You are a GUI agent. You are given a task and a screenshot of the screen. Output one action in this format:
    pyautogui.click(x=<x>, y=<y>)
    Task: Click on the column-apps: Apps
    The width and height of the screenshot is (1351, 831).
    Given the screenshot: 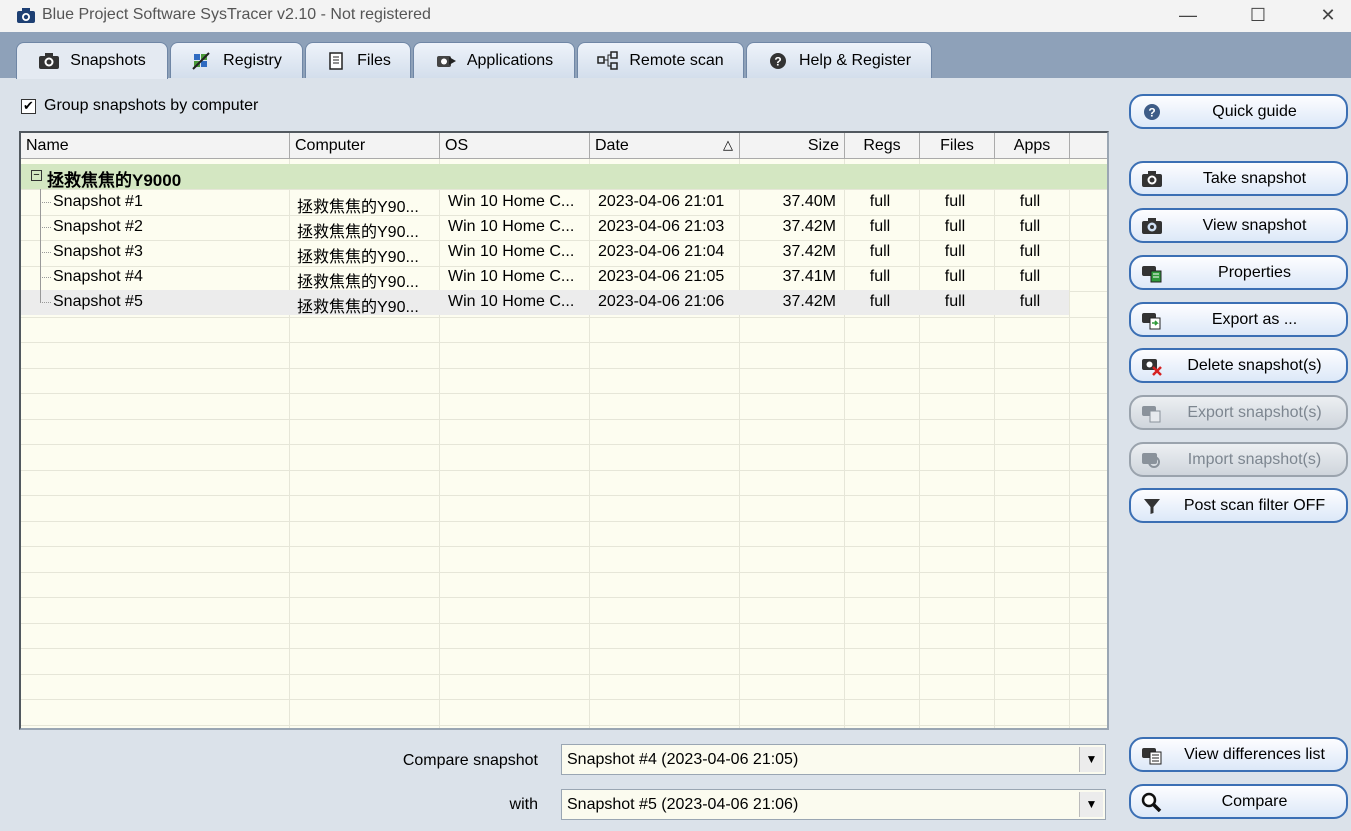 What is the action you would take?
    pyautogui.click(x=1032, y=145)
    